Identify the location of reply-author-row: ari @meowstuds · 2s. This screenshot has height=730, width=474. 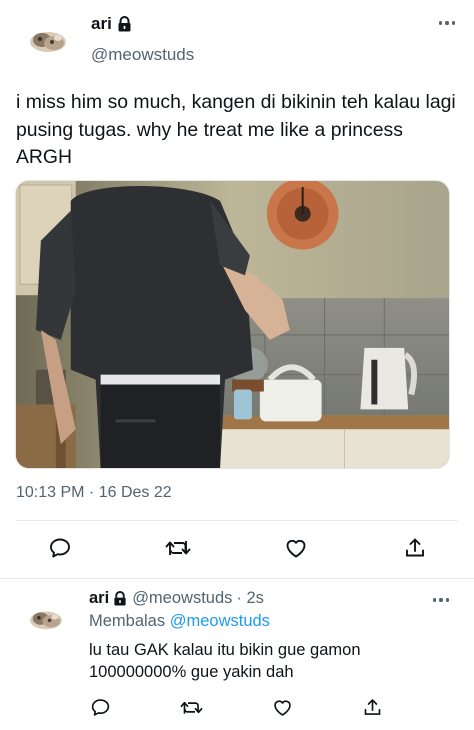
(176, 598).